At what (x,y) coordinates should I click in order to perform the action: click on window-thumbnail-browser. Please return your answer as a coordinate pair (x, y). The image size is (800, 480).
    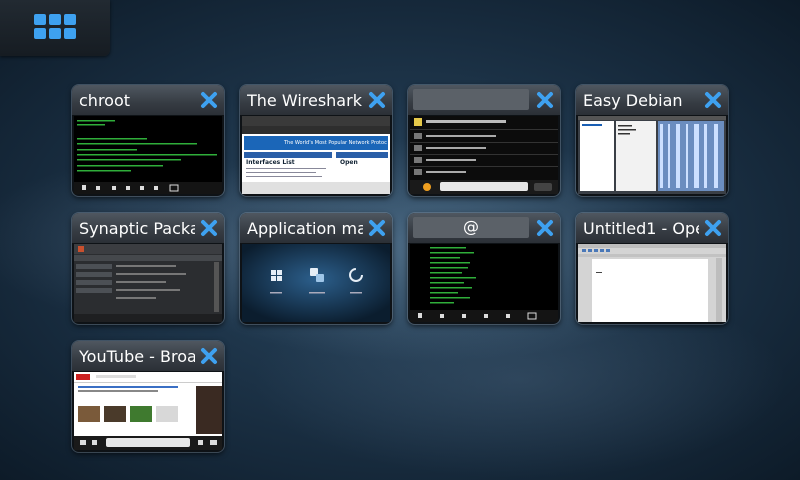
    Looking at the image, I should click on (484, 140).